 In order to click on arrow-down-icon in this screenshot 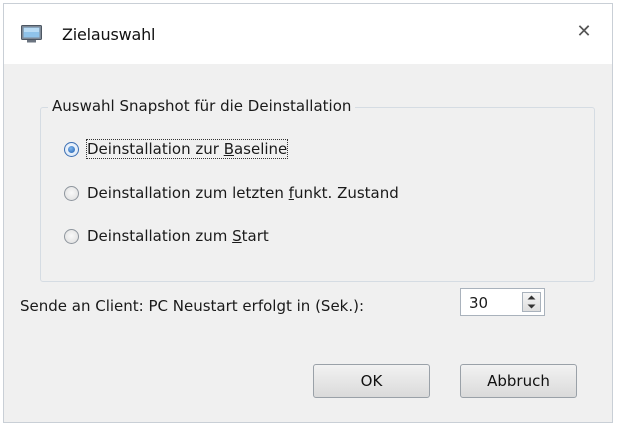, I will do `click(531, 306)`.